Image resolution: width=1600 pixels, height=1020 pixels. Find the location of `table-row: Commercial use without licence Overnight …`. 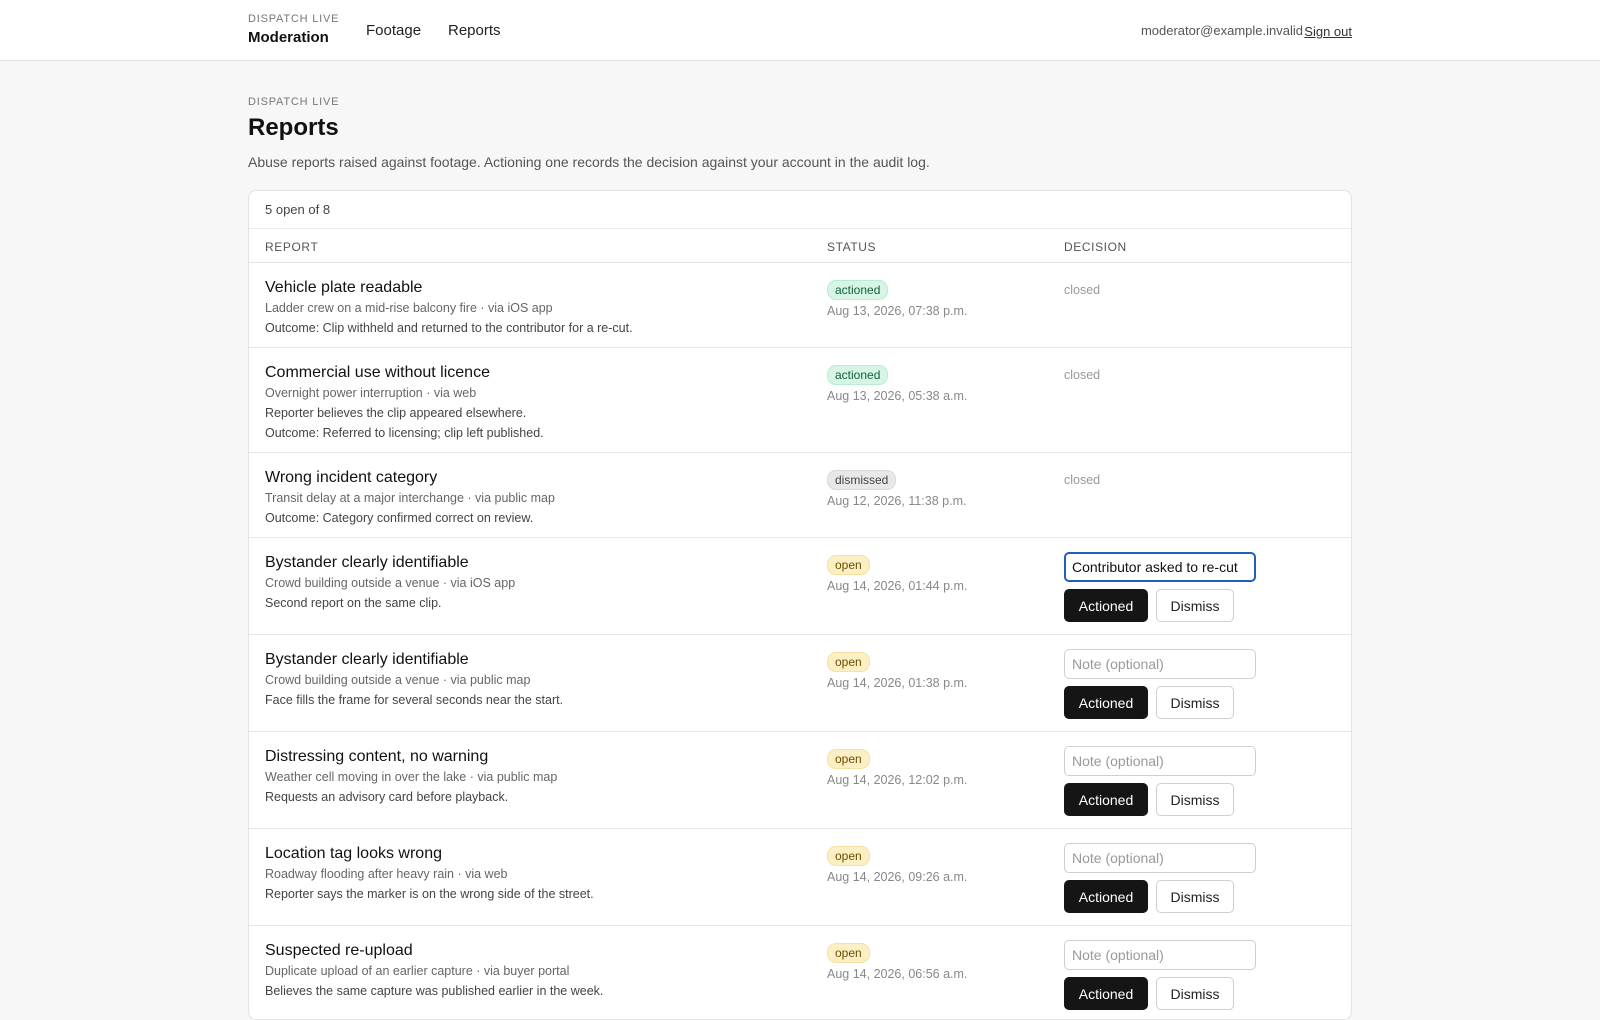

table-row: Commercial use without licence Overnight … is located at coordinates (800, 400).